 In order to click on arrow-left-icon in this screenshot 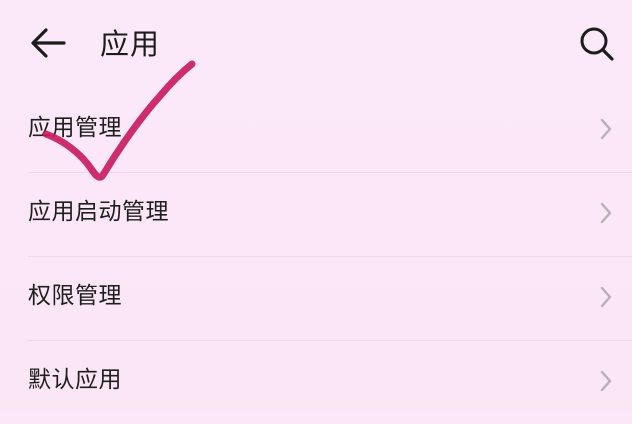, I will do `click(48, 43)`.